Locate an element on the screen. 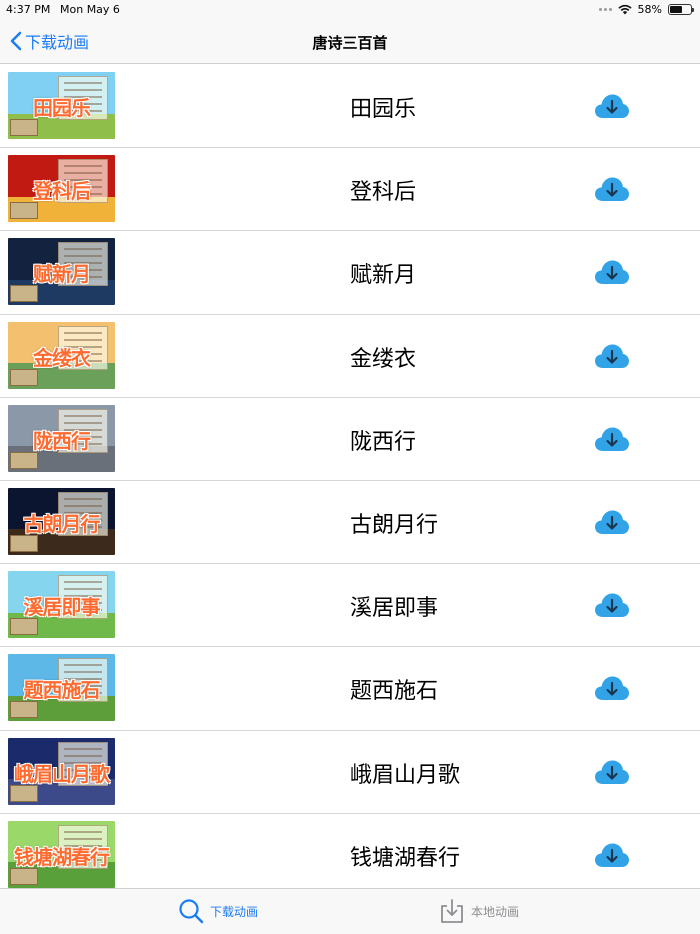  tab-label: 本地动画 is located at coordinates (495, 911).